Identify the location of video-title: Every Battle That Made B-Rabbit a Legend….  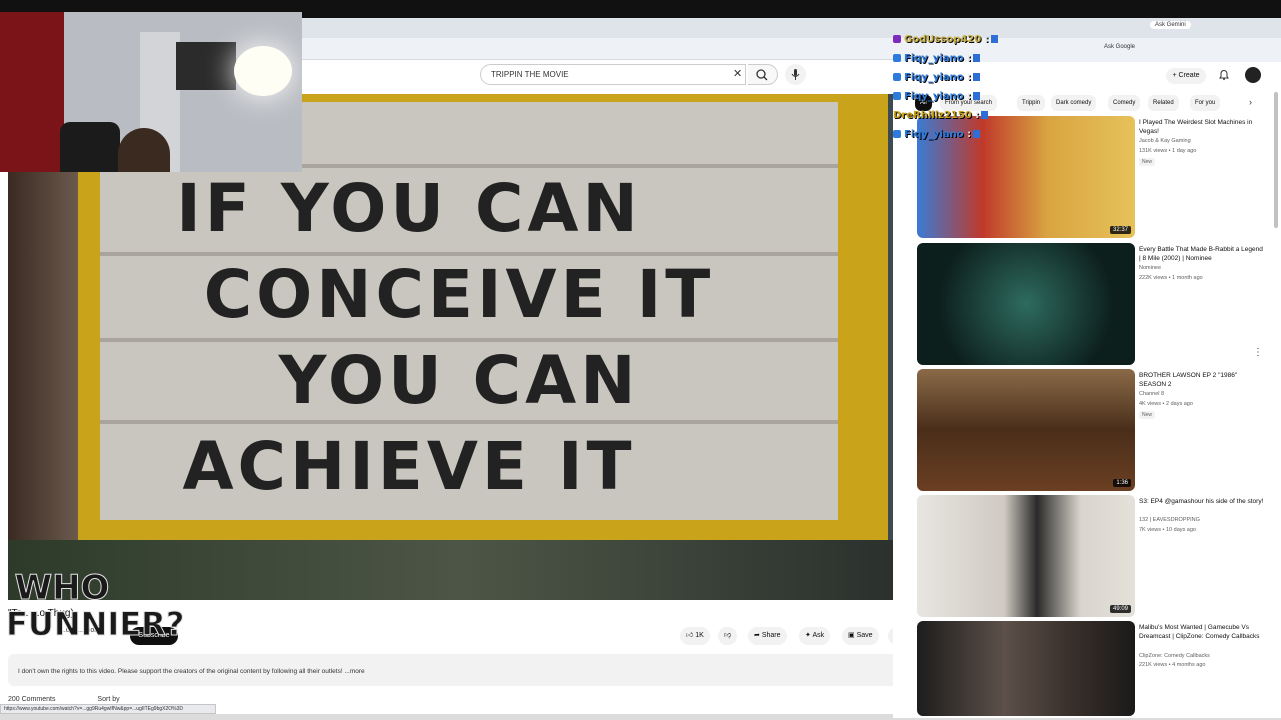
(1202, 254).